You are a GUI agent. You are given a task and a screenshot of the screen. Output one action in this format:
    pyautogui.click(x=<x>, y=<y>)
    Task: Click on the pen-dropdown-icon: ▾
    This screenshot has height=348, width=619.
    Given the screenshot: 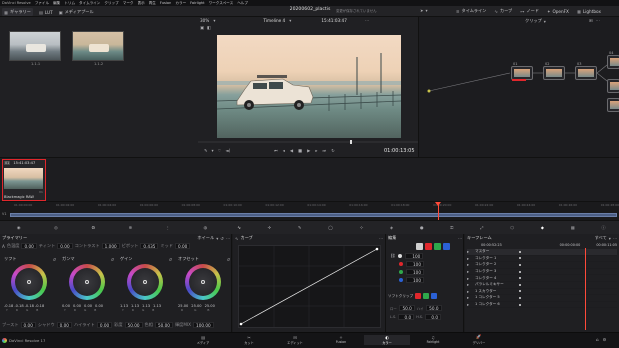 What is the action you would take?
    pyautogui.click(x=213, y=150)
    